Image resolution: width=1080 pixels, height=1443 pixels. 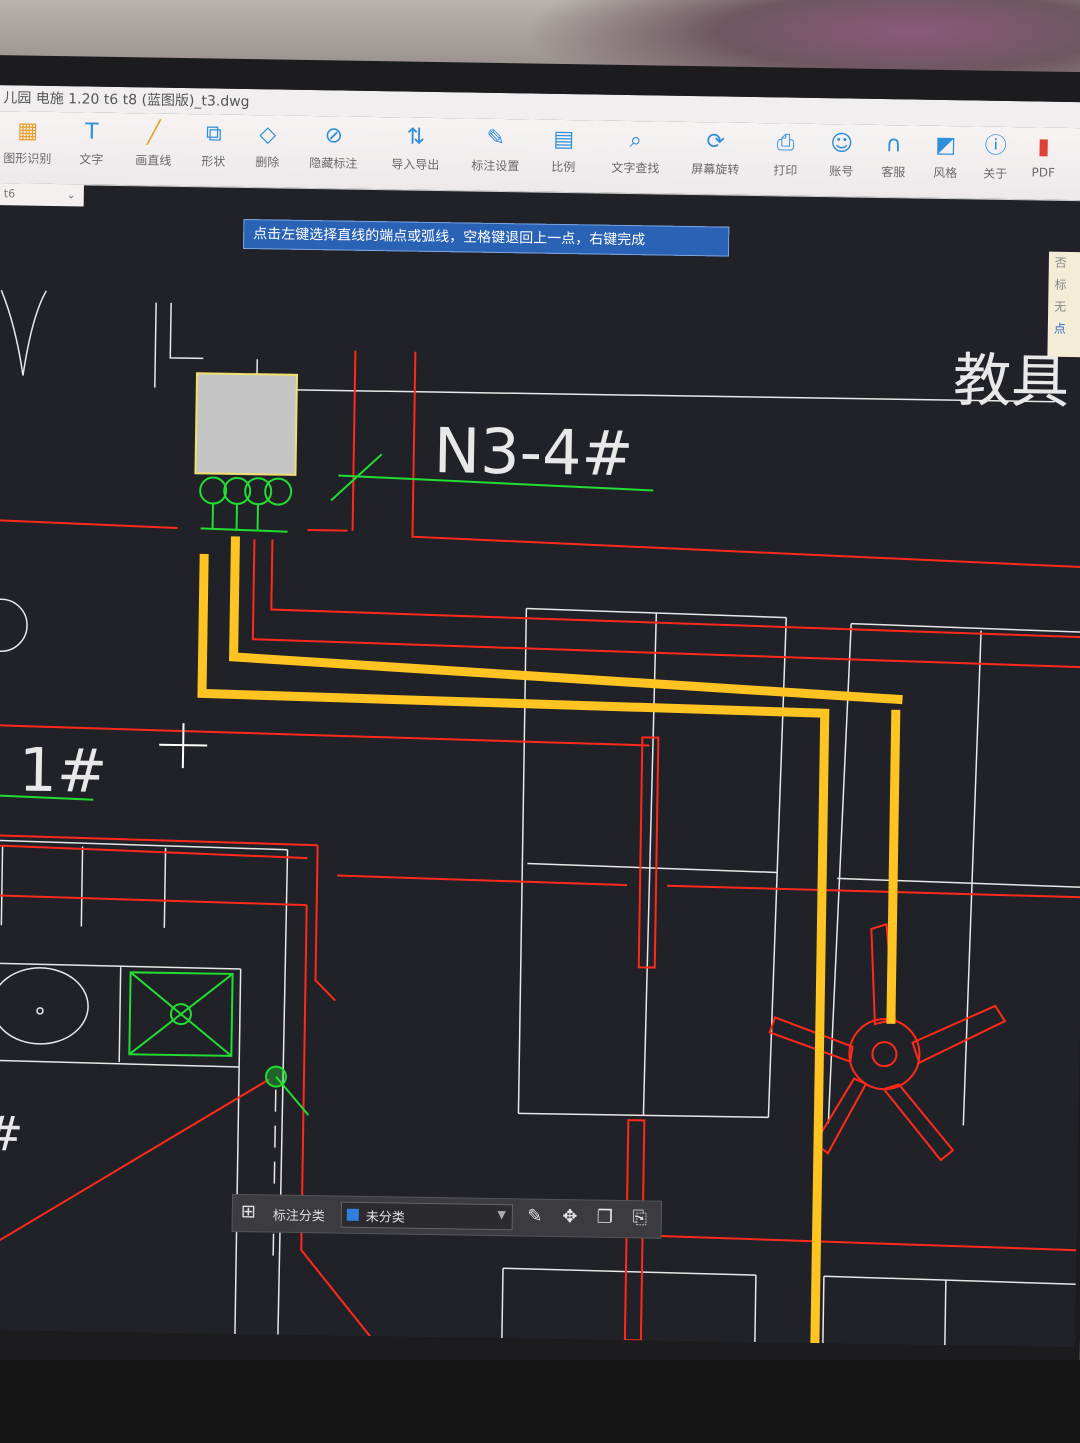 I want to click on move-icon: ✥, so click(x=570, y=1217).